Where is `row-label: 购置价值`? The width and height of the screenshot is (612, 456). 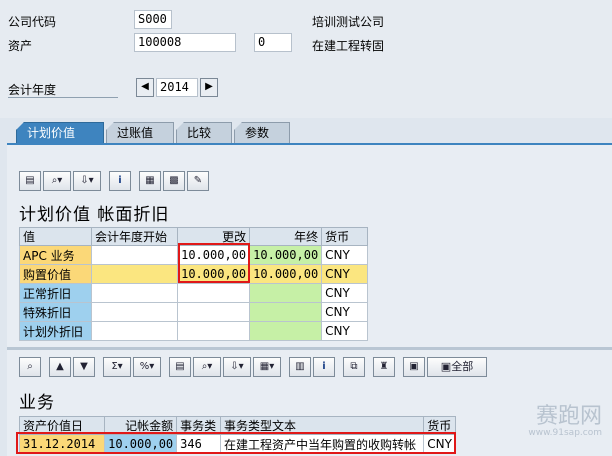
row-label: 购置价值 is located at coordinates (55, 274).